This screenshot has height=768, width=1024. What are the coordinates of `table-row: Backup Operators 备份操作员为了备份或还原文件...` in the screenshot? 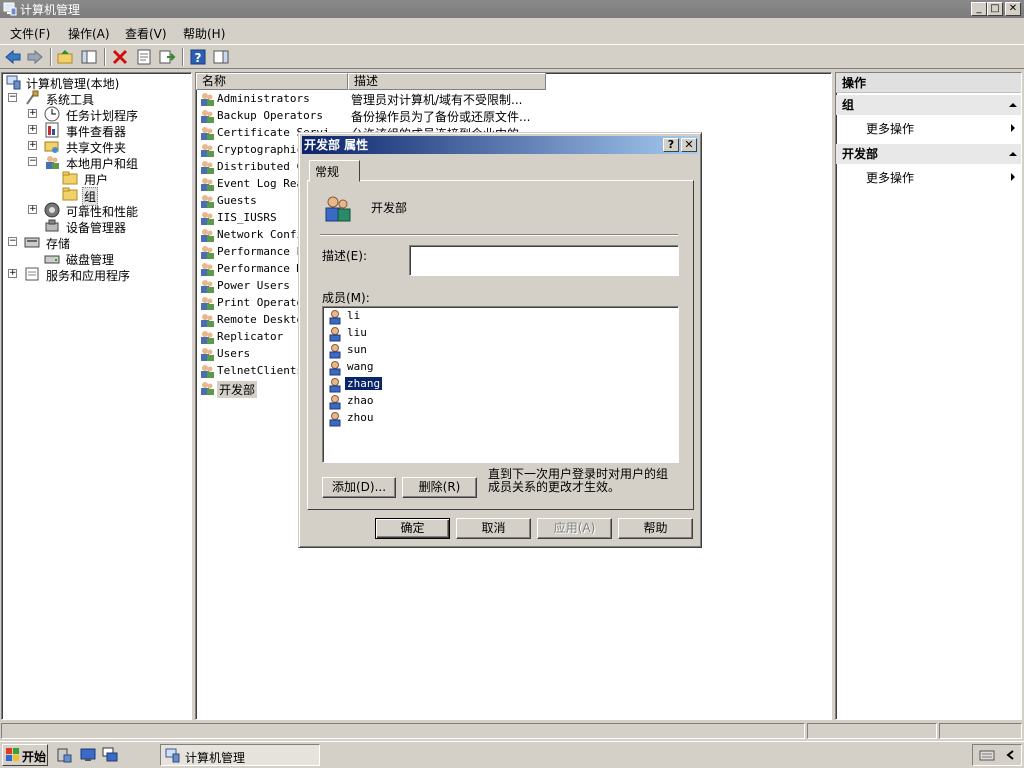 It's located at (513, 115).